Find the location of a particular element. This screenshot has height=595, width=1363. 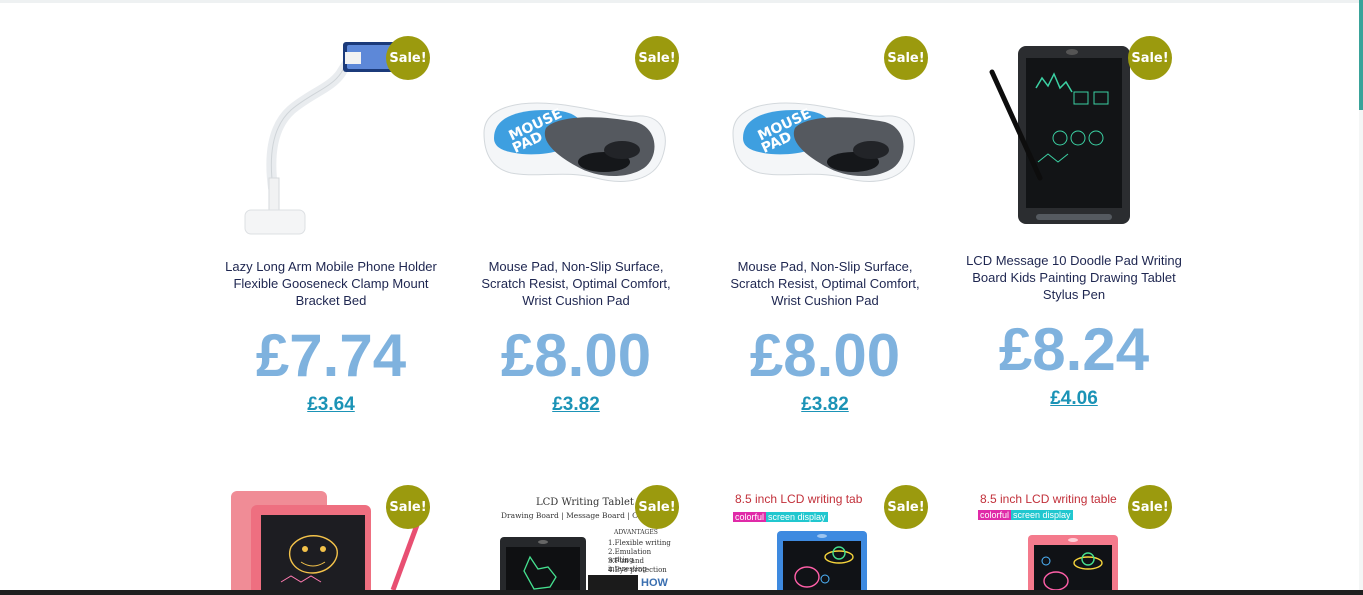

scrollbar-thumb is located at coordinates (1361, 55).